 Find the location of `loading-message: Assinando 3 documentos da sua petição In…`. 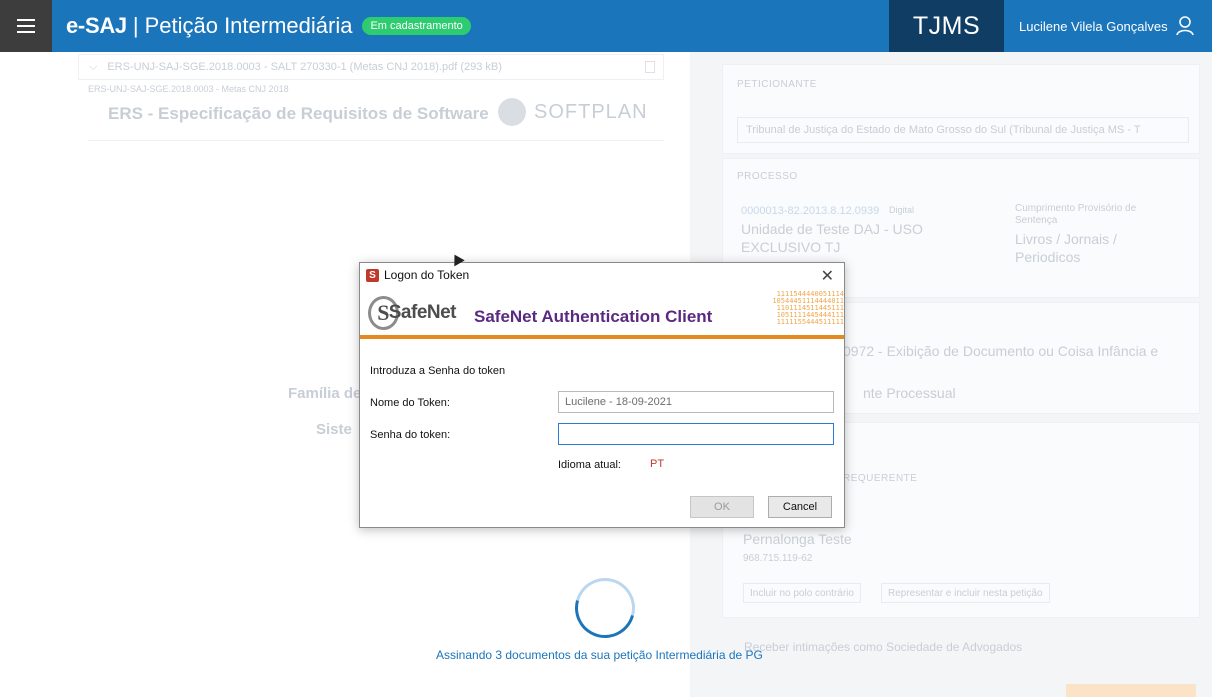

loading-message: Assinando 3 documentos da sua petição In… is located at coordinates (599, 655).